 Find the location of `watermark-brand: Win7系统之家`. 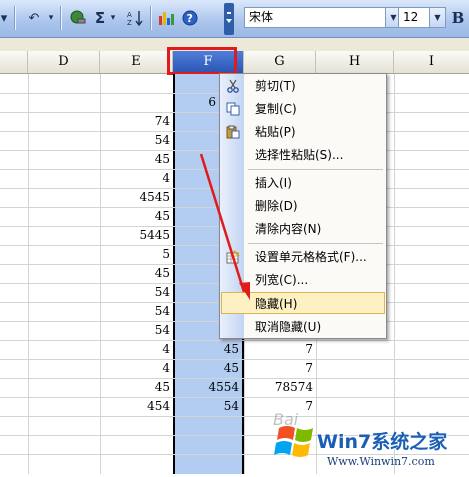

watermark-brand: Win7系统之家 is located at coordinates (382, 442).